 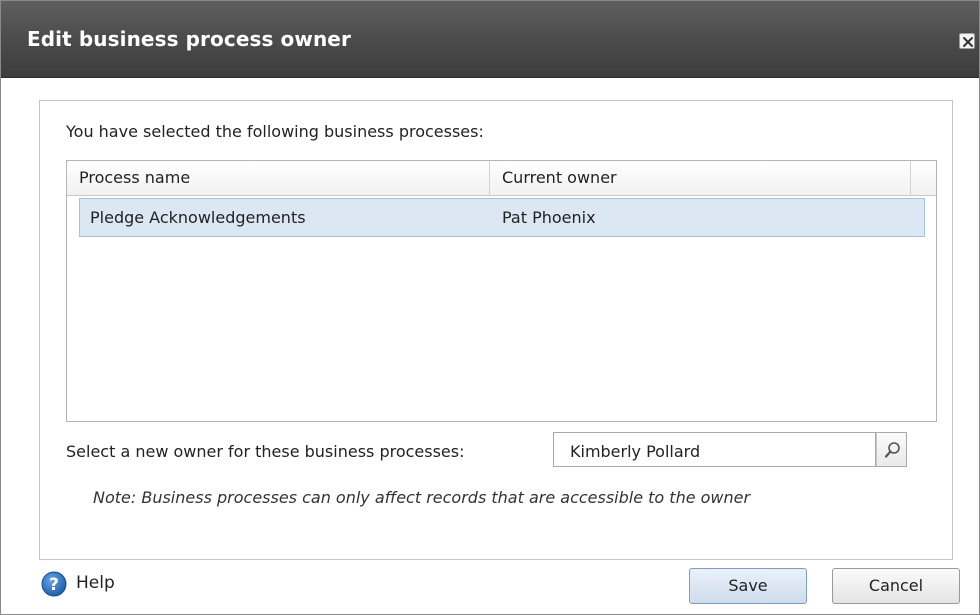 I want to click on help-link: Help, so click(x=95, y=583).